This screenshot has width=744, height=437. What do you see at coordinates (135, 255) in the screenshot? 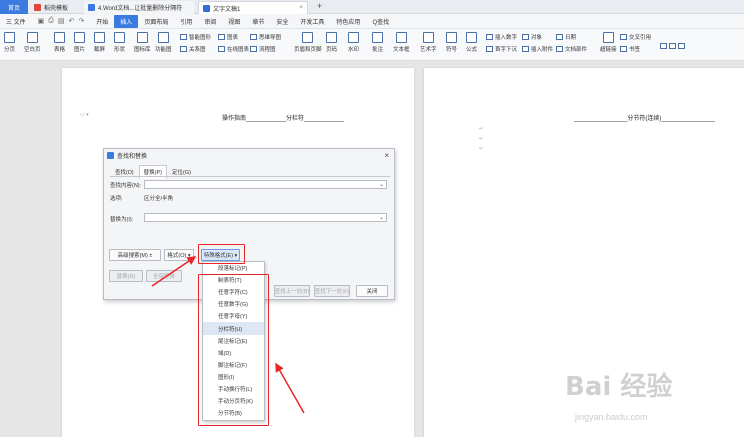
I see `advanced-search-button: 高级搜索(M) ±` at bounding box center [135, 255].